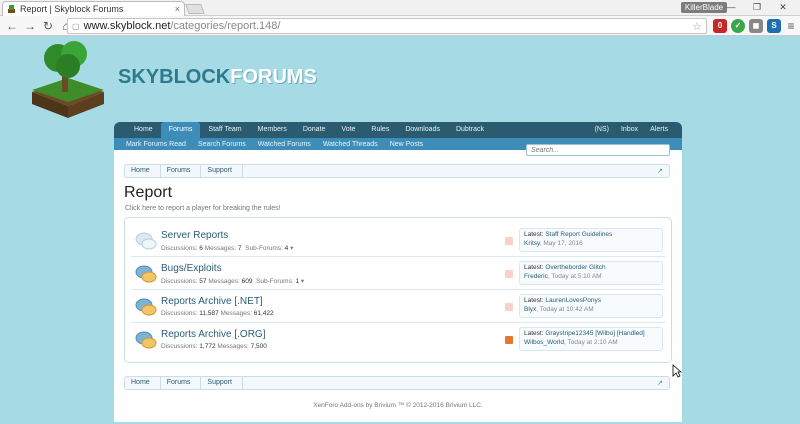 Image resolution: width=800 pixels, height=424 pixels. What do you see at coordinates (350, 144) in the screenshot?
I see `subnav-watched-threads: Watched Threads` at bounding box center [350, 144].